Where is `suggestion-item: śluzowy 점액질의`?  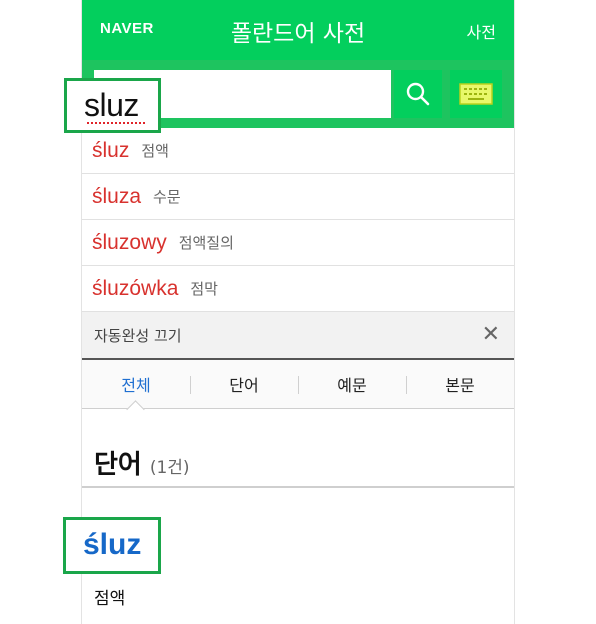
suggestion-item: śluzowy 점액질의 is located at coordinates (298, 243).